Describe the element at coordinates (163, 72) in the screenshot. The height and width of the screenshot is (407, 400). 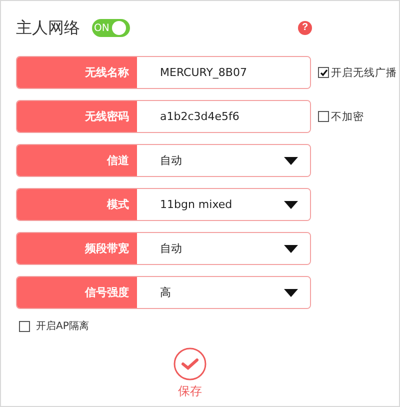
I see `input-field: 无线名称 MERCURY_8B07` at that location.